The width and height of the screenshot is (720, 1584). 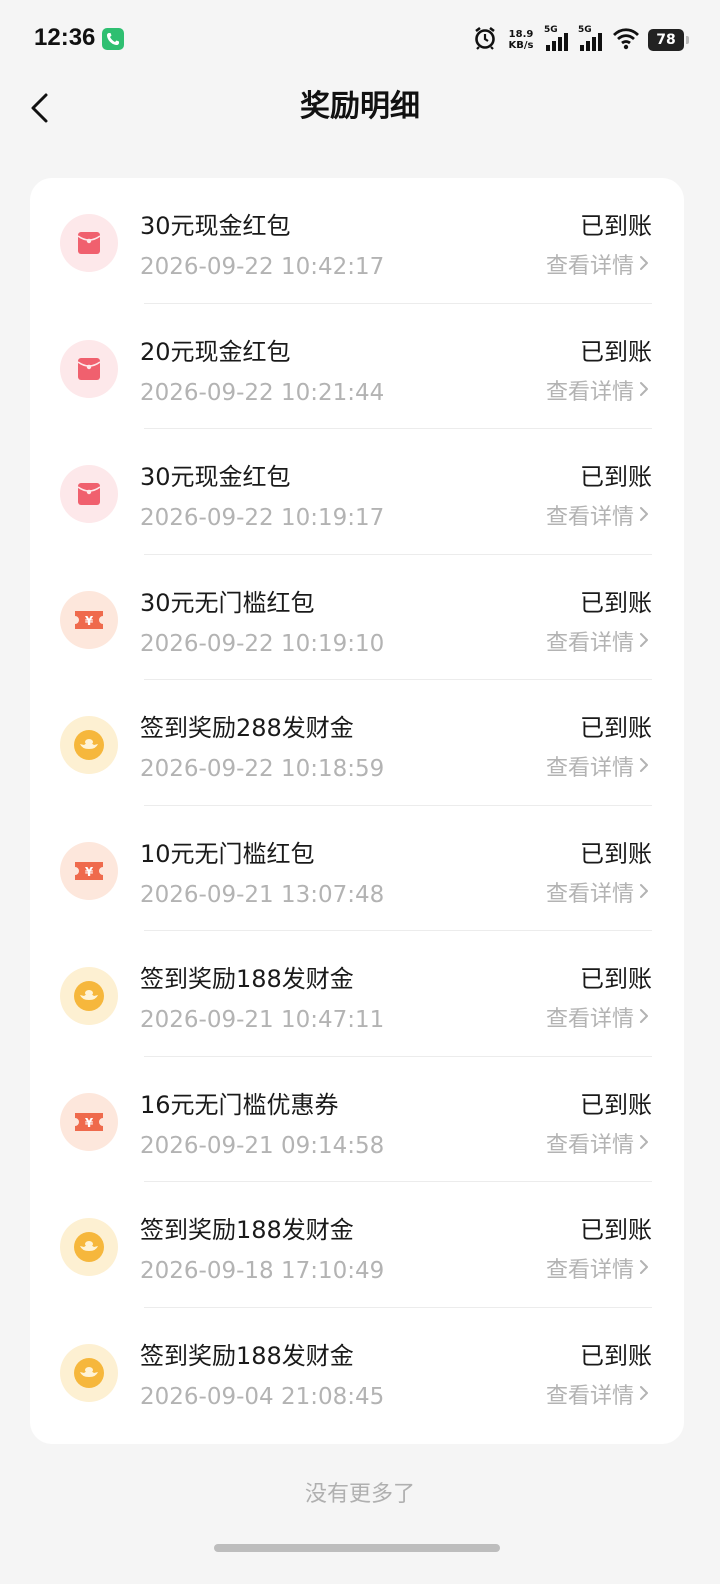 What do you see at coordinates (215, 351) in the screenshot?
I see `item-title: 20元现金红包` at bounding box center [215, 351].